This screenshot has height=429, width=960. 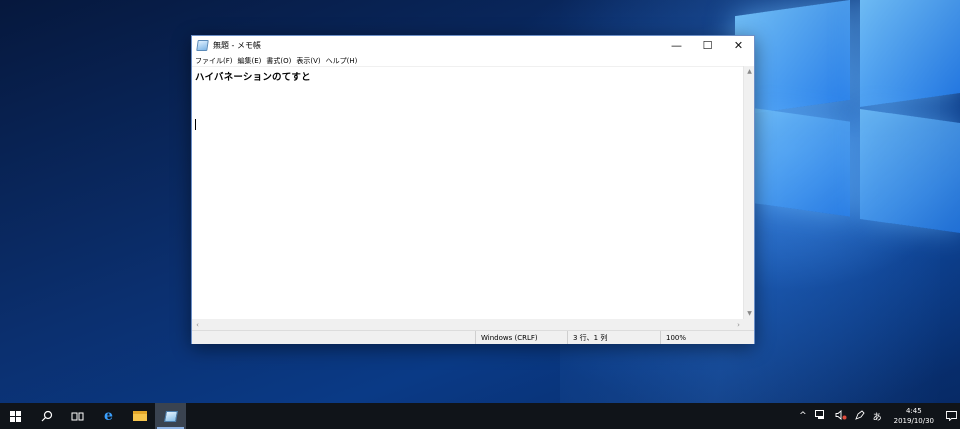 What do you see at coordinates (237, 45) in the screenshot?
I see `window-title: 無題 - メモ帳` at bounding box center [237, 45].